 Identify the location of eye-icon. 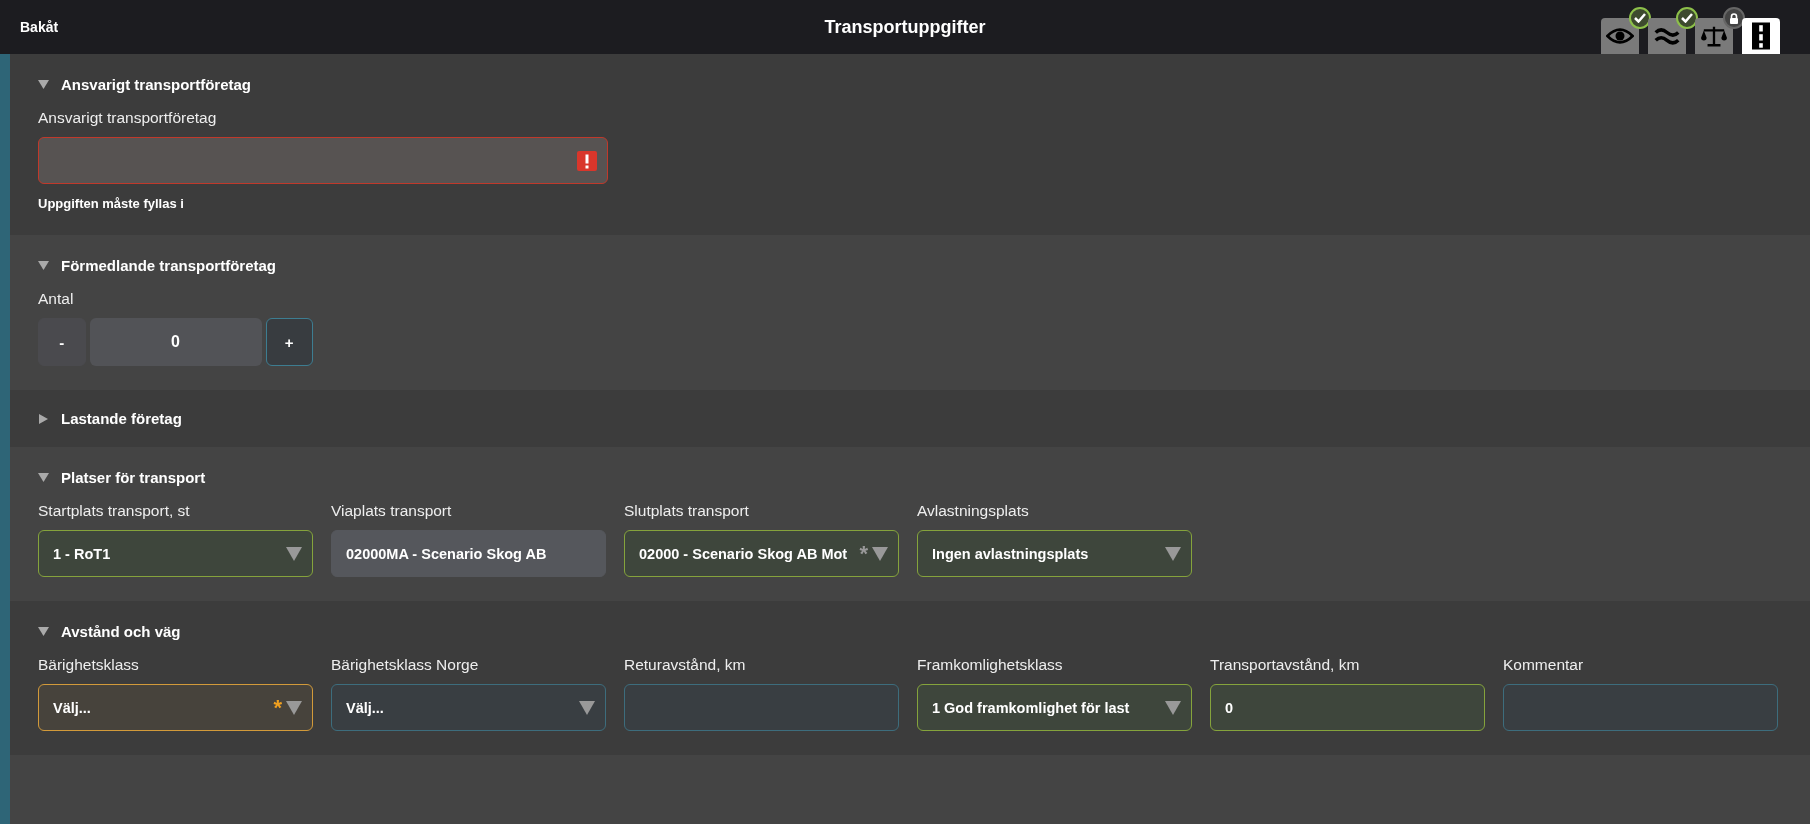
(1620, 36).